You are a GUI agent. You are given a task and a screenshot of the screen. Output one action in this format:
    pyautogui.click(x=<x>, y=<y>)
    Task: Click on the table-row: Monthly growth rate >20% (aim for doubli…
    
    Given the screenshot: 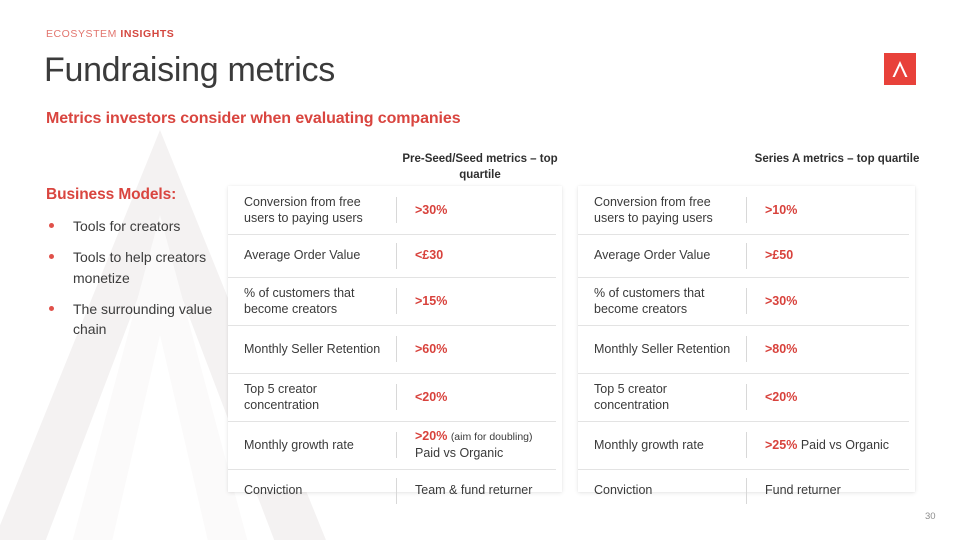 What is the action you would take?
    pyautogui.click(x=395, y=445)
    